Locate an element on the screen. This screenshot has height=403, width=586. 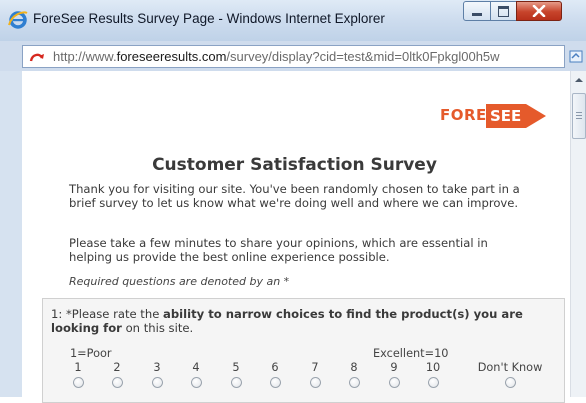
option-label-dont-know: Don't Know is located at coordinates (510, 367).